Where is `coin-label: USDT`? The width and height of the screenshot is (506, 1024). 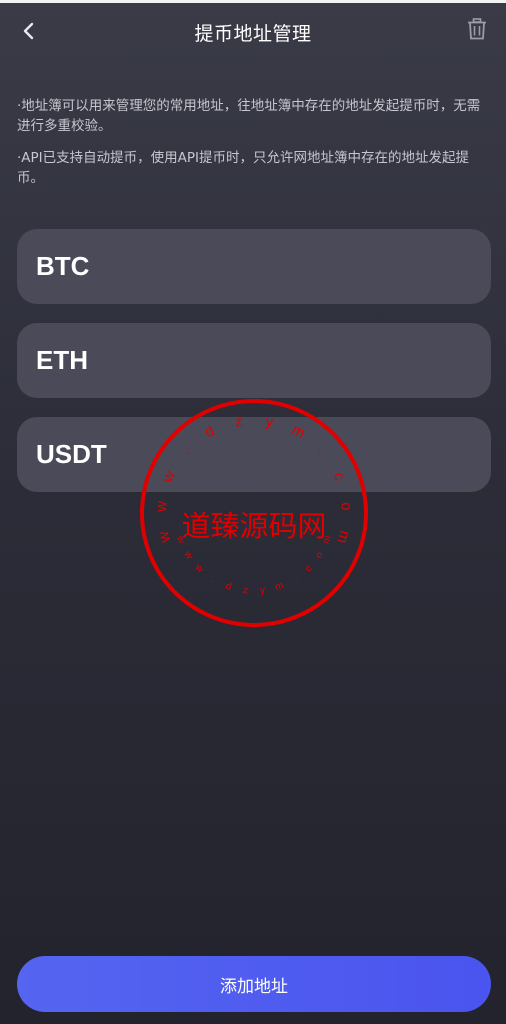
coin-label: USDT is located at coordinates (71, 454).